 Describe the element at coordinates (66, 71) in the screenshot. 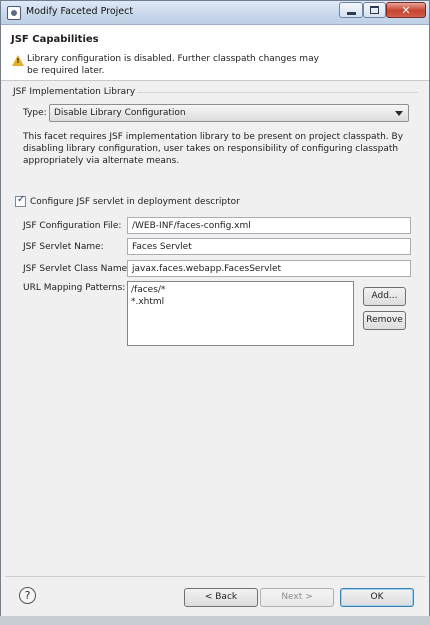

I see `header-message-line2: be required later.` at that location.